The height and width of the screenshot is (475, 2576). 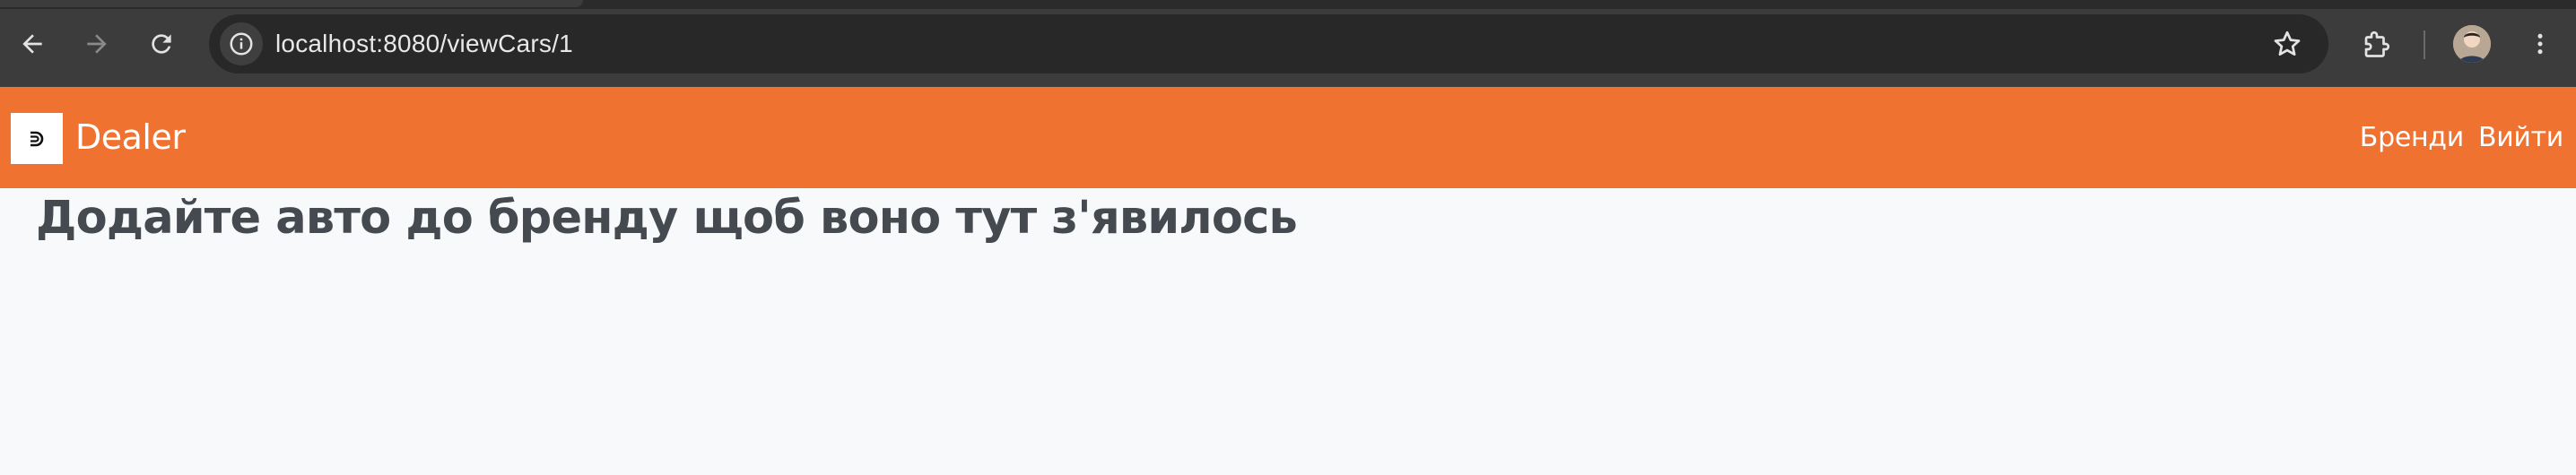 I want to click on browser-menu-button, so click(x=2540, y=44).